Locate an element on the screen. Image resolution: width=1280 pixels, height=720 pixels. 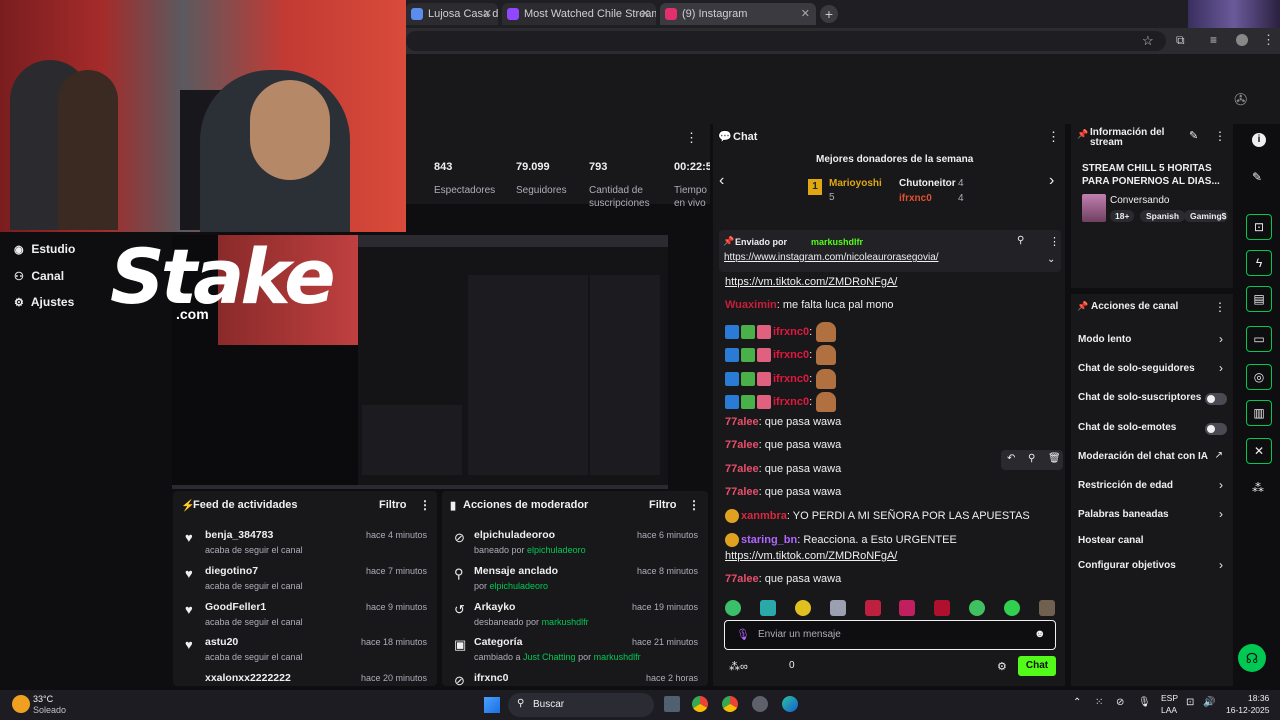
donor-name: Chutoneitor is located at coordinates (927, 183).